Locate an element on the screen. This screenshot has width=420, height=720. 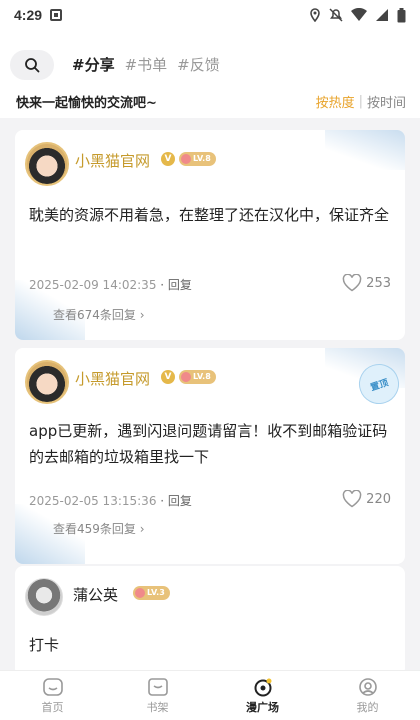
search-button is located at coordinates (32, 65).